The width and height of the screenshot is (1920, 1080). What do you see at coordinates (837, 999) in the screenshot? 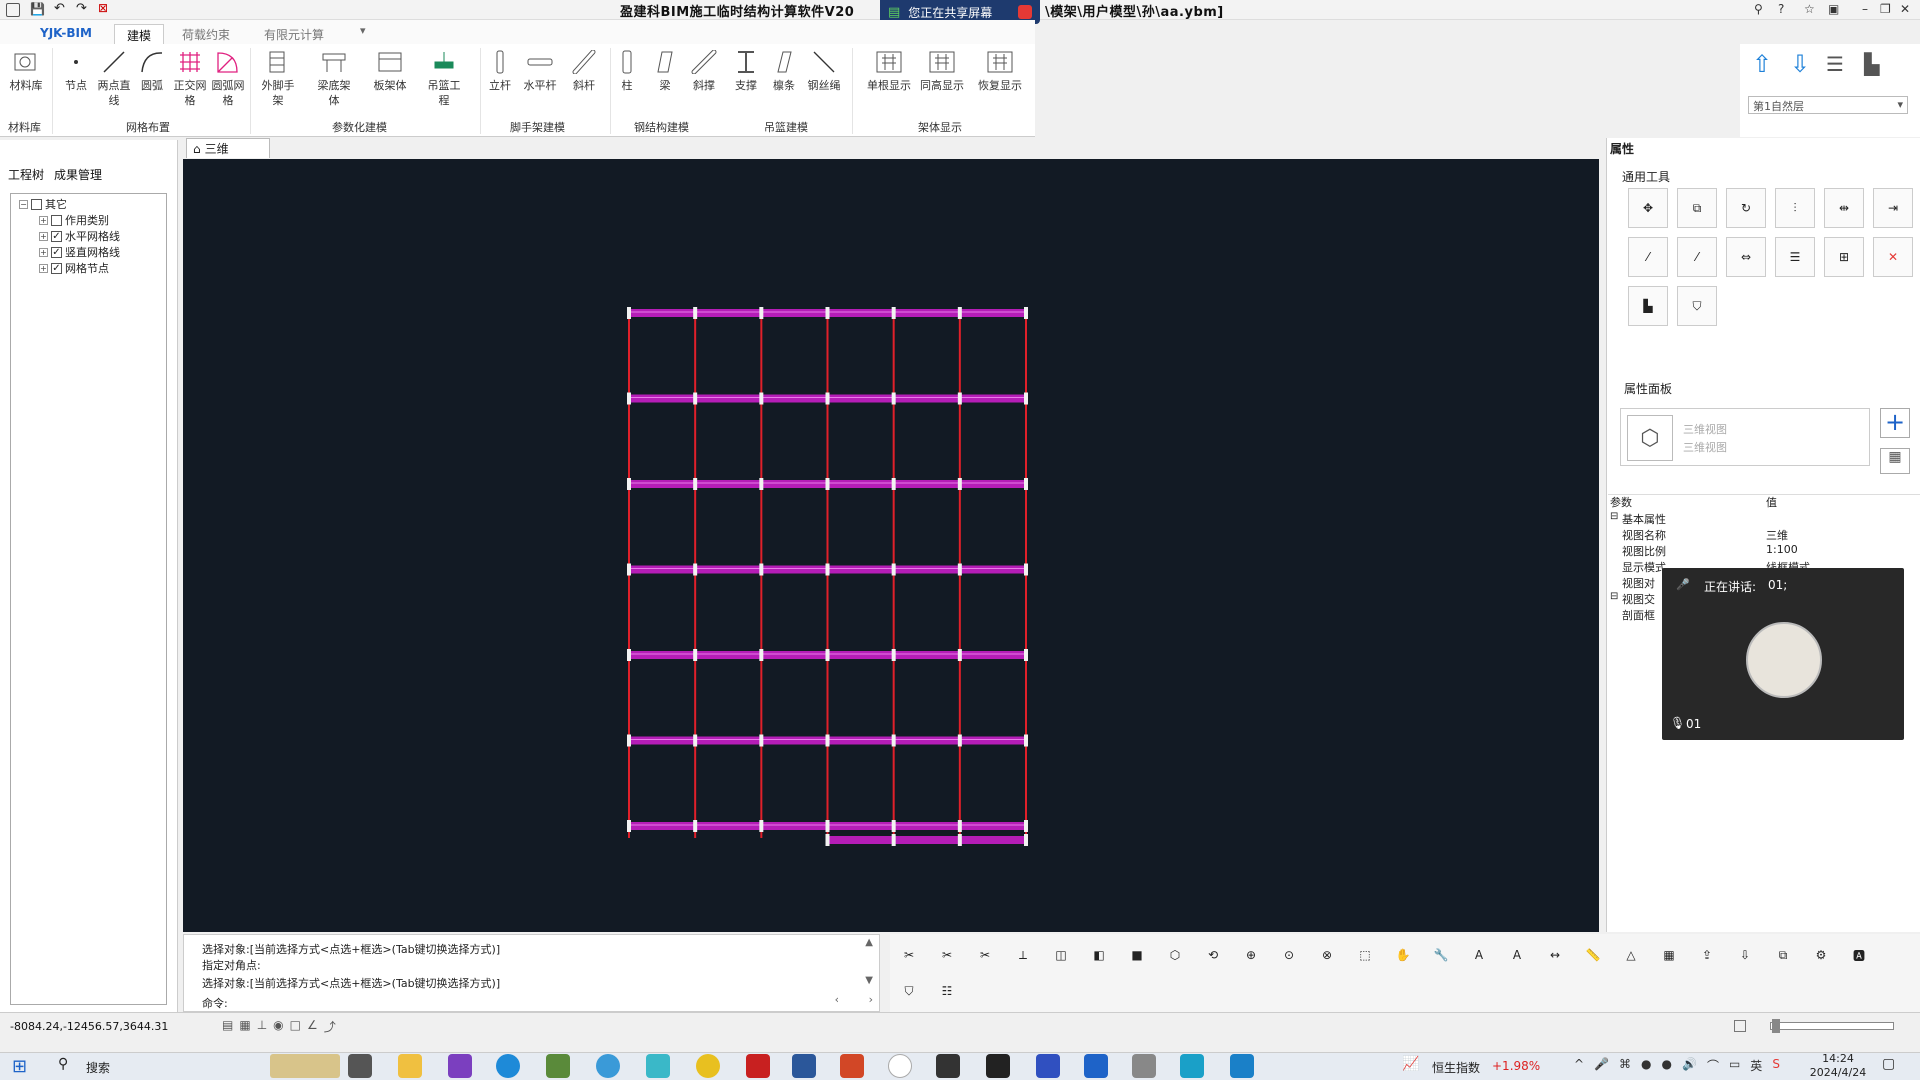
I see `scroll-left-icon: ‹` at bounding box center [837, 999].